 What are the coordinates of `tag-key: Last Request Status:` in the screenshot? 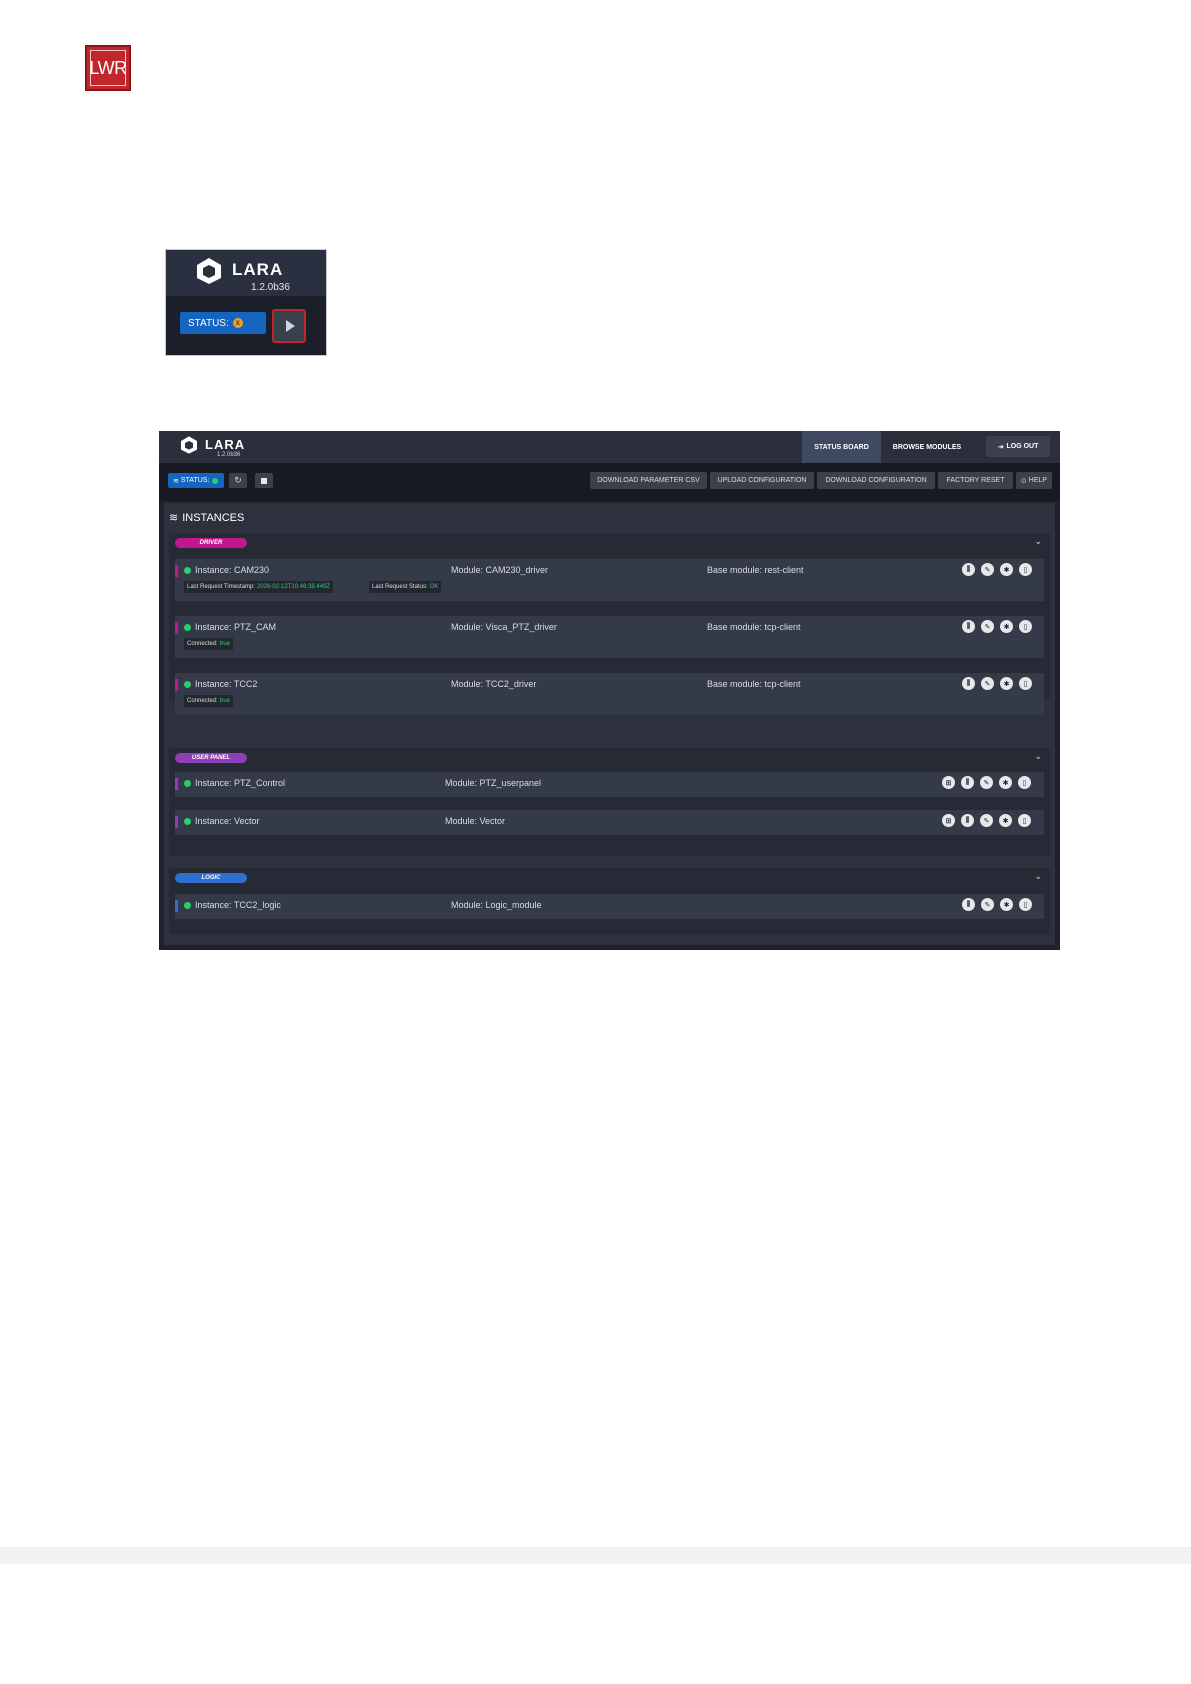 It's located at (400, 587).